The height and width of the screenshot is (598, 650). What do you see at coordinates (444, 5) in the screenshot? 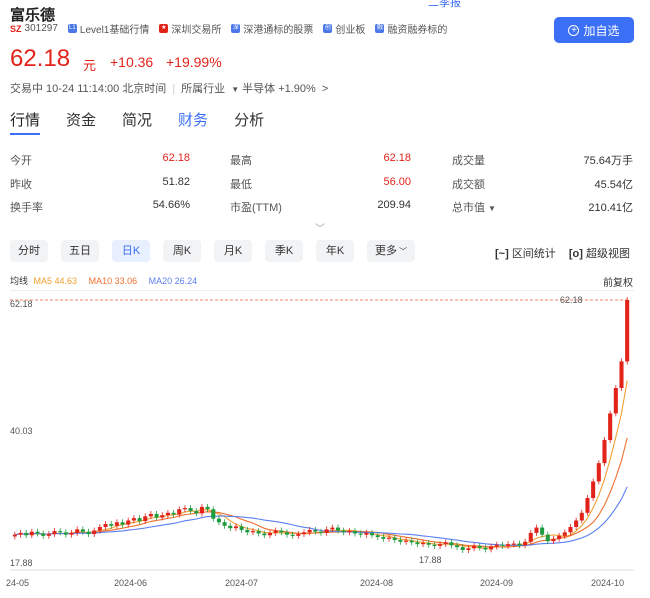
I see `report-link: 二季报` at bounding box center [444, 5].